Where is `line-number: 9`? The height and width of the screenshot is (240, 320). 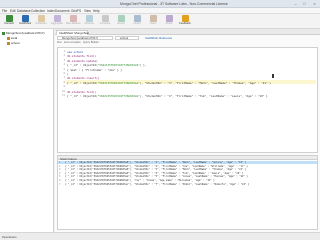
line-number: 9 is located at coordinates (64, 87).